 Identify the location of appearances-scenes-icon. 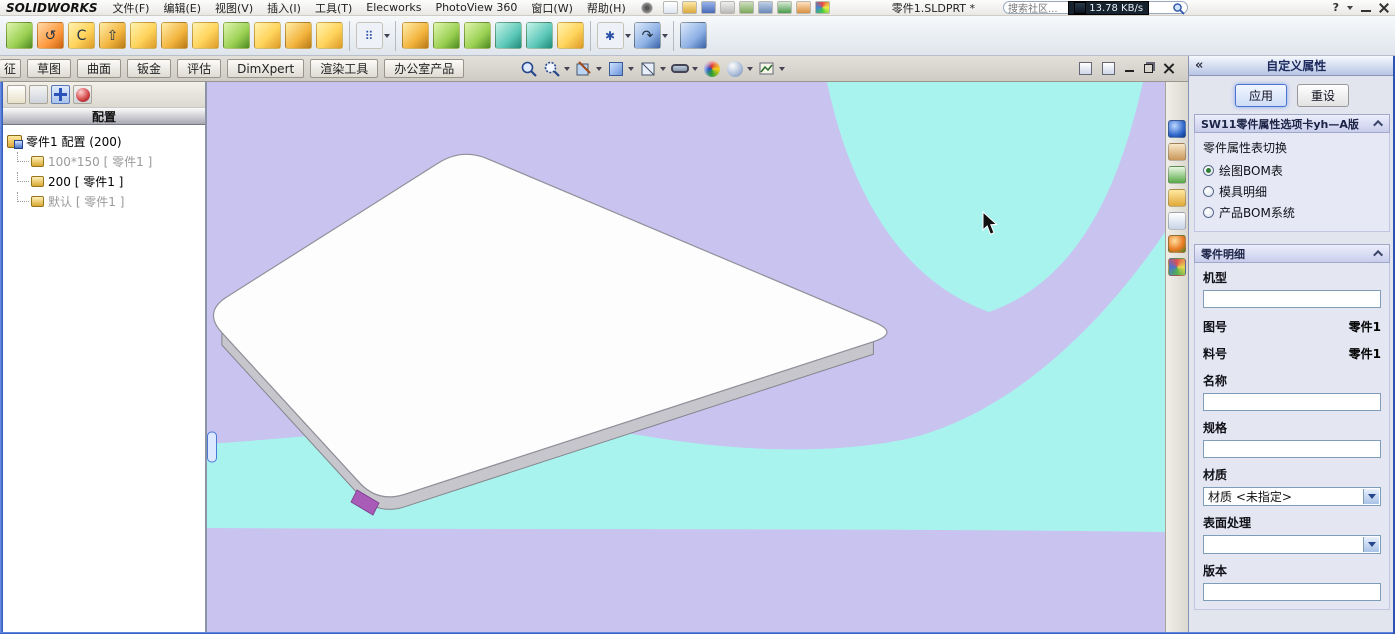
(1177, 244).